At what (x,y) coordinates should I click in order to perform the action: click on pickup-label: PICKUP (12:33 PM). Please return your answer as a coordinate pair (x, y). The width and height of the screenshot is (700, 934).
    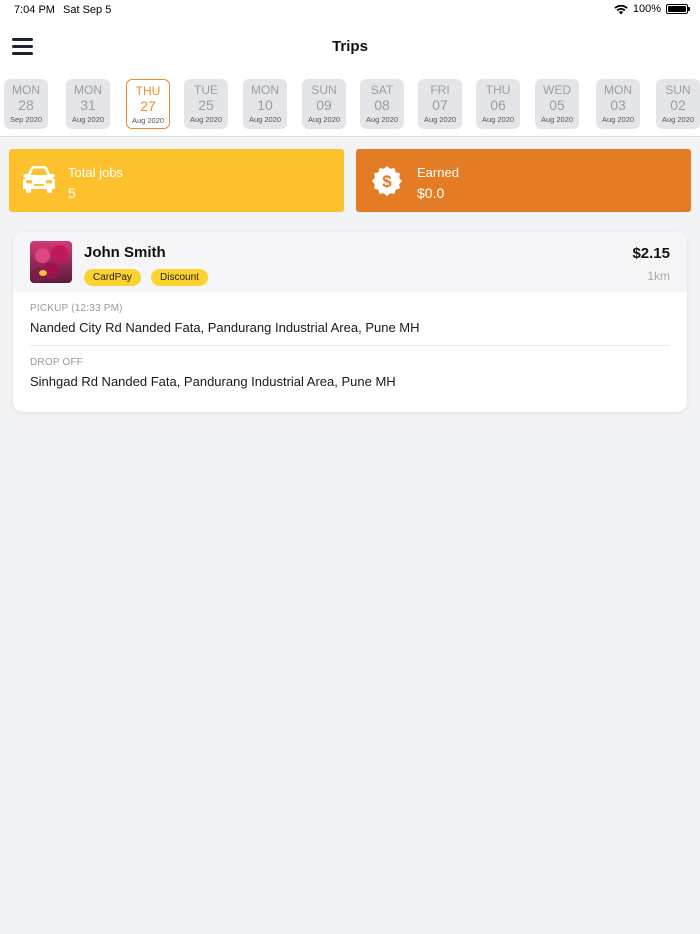
    Looking at the image, I should click on (76, 308).